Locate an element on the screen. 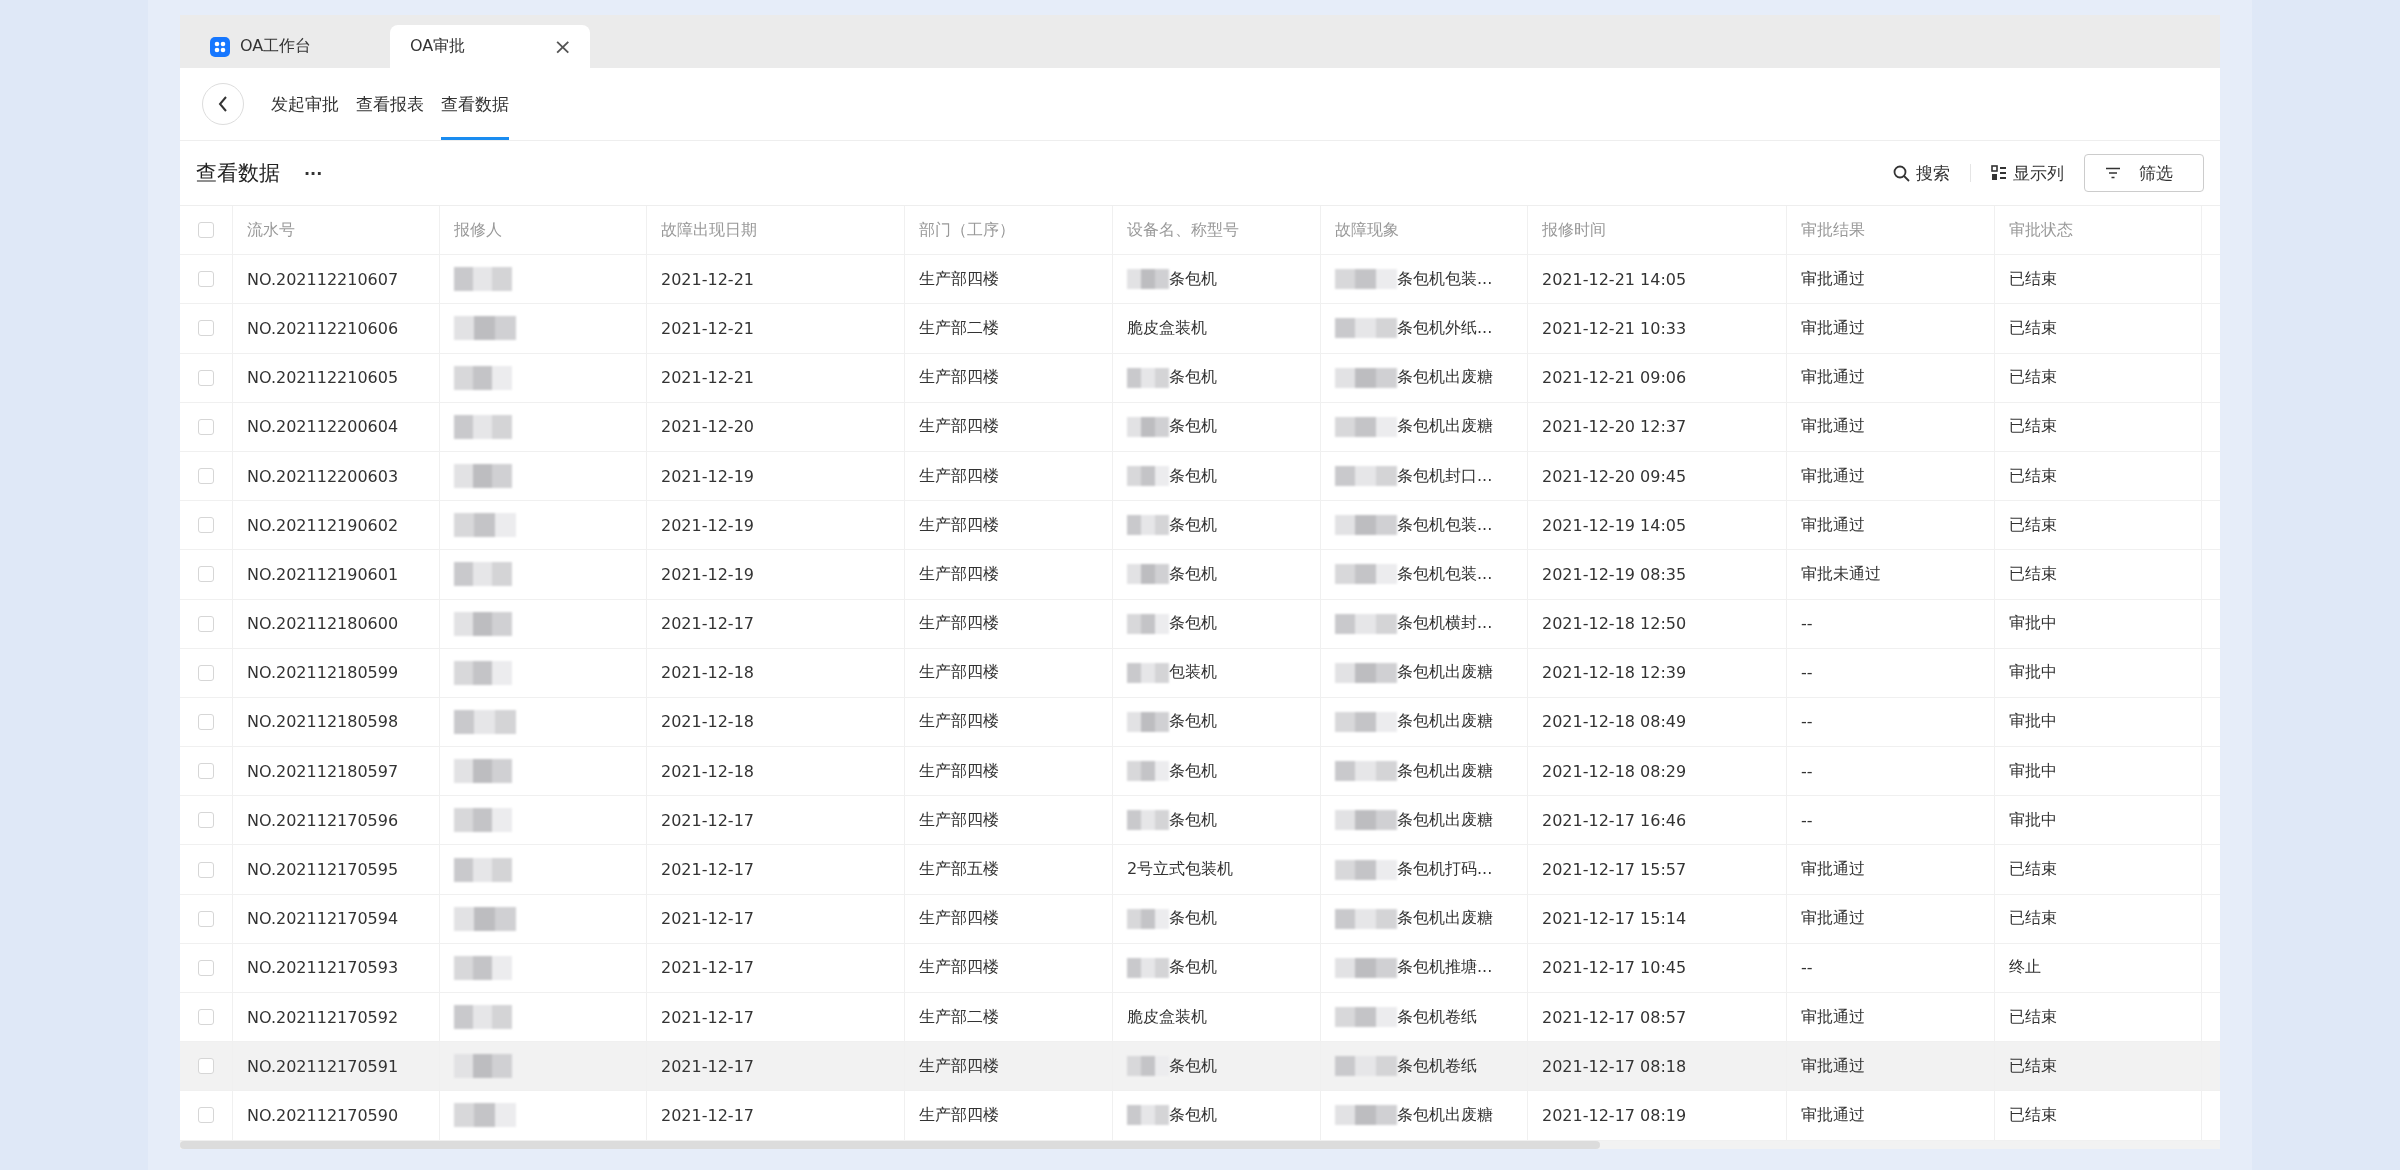  nav-link: 发起审批 is located at coordinates (305, 104).